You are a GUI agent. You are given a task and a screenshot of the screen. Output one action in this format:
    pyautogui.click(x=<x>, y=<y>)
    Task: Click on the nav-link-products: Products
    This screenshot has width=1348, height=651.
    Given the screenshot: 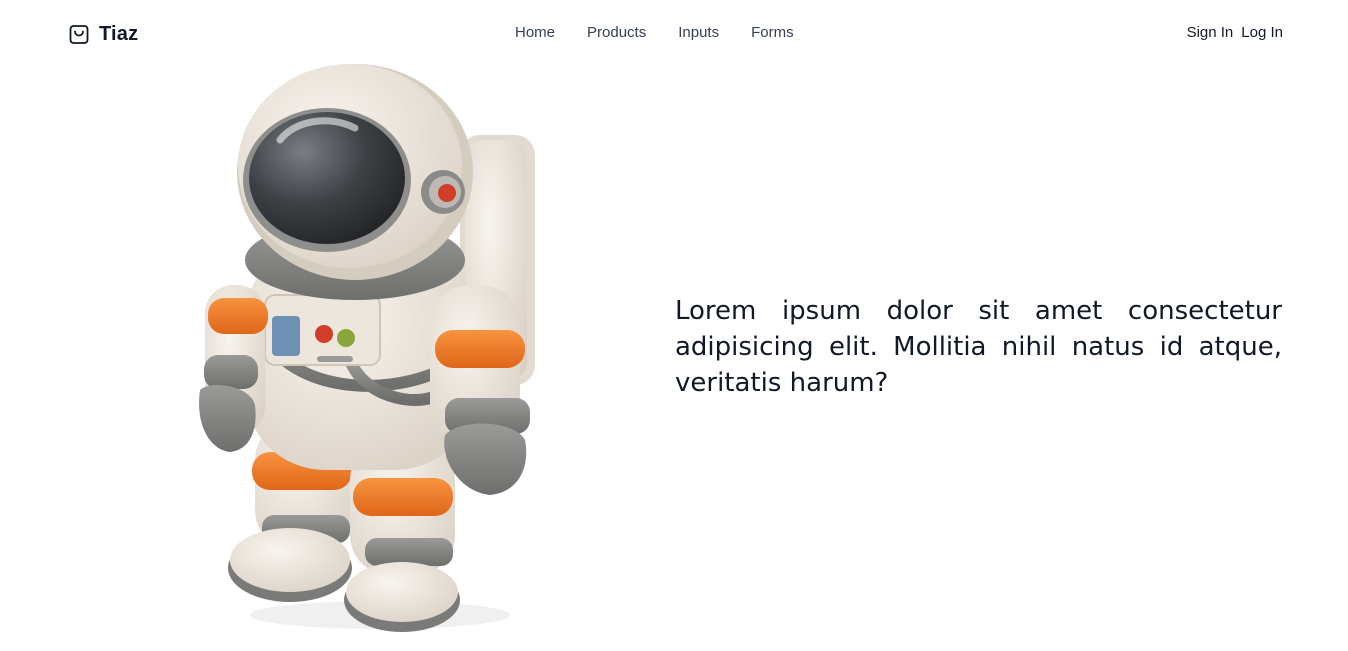 What is the action you would take?
    pyautogui.click(x=616, y=32)
    